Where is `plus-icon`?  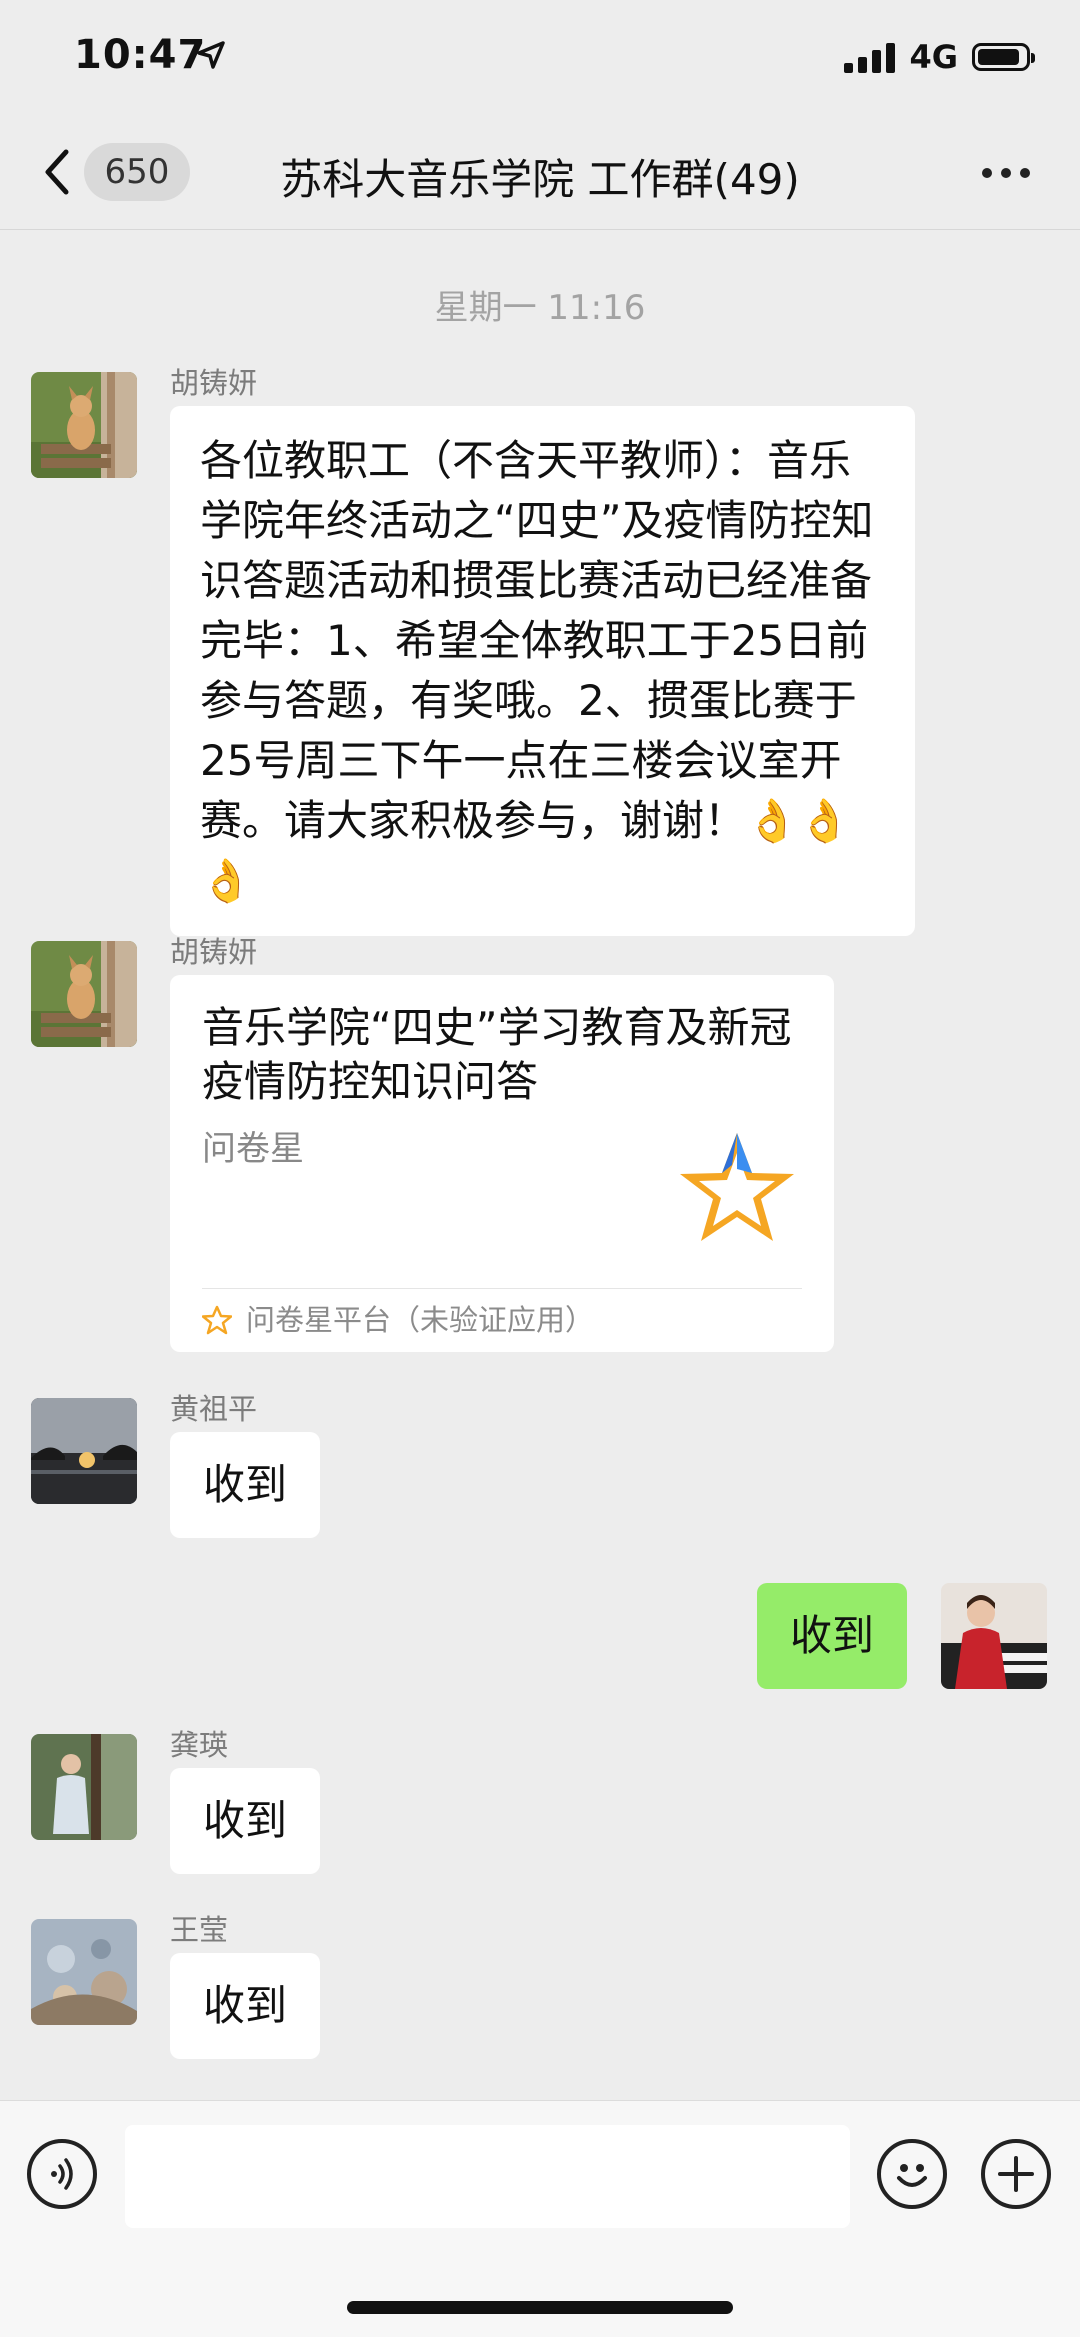
plus-icon is located at coordinates (1016, 2174).